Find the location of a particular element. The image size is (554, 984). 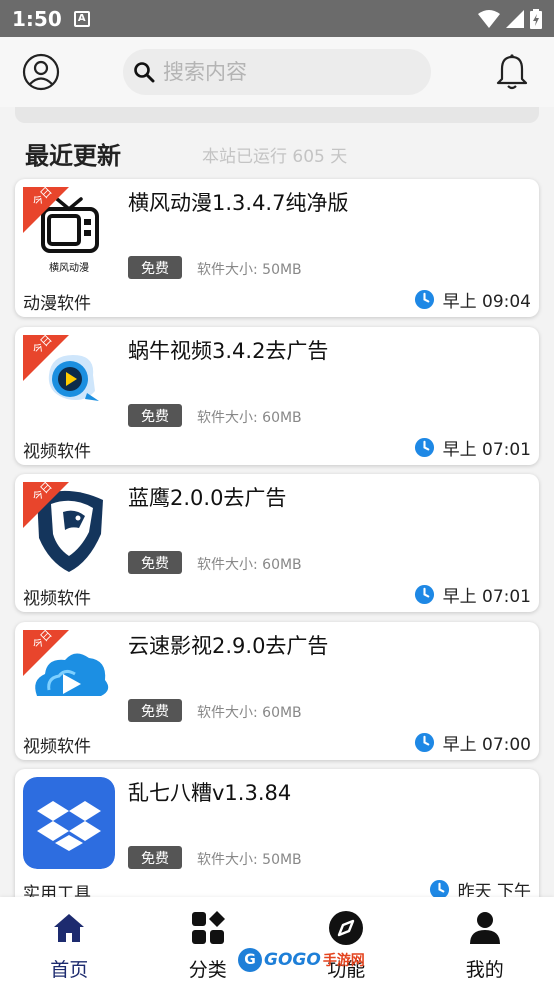

banner-strip is located at coordinates (277, 115).